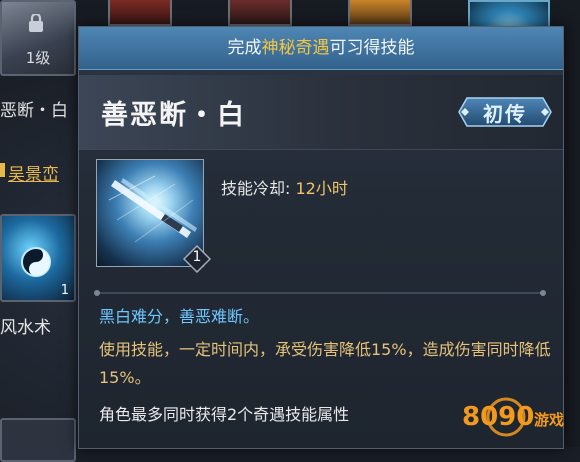  I want to click on banner-highlight: 神秘奇遇, so click(295, 48).